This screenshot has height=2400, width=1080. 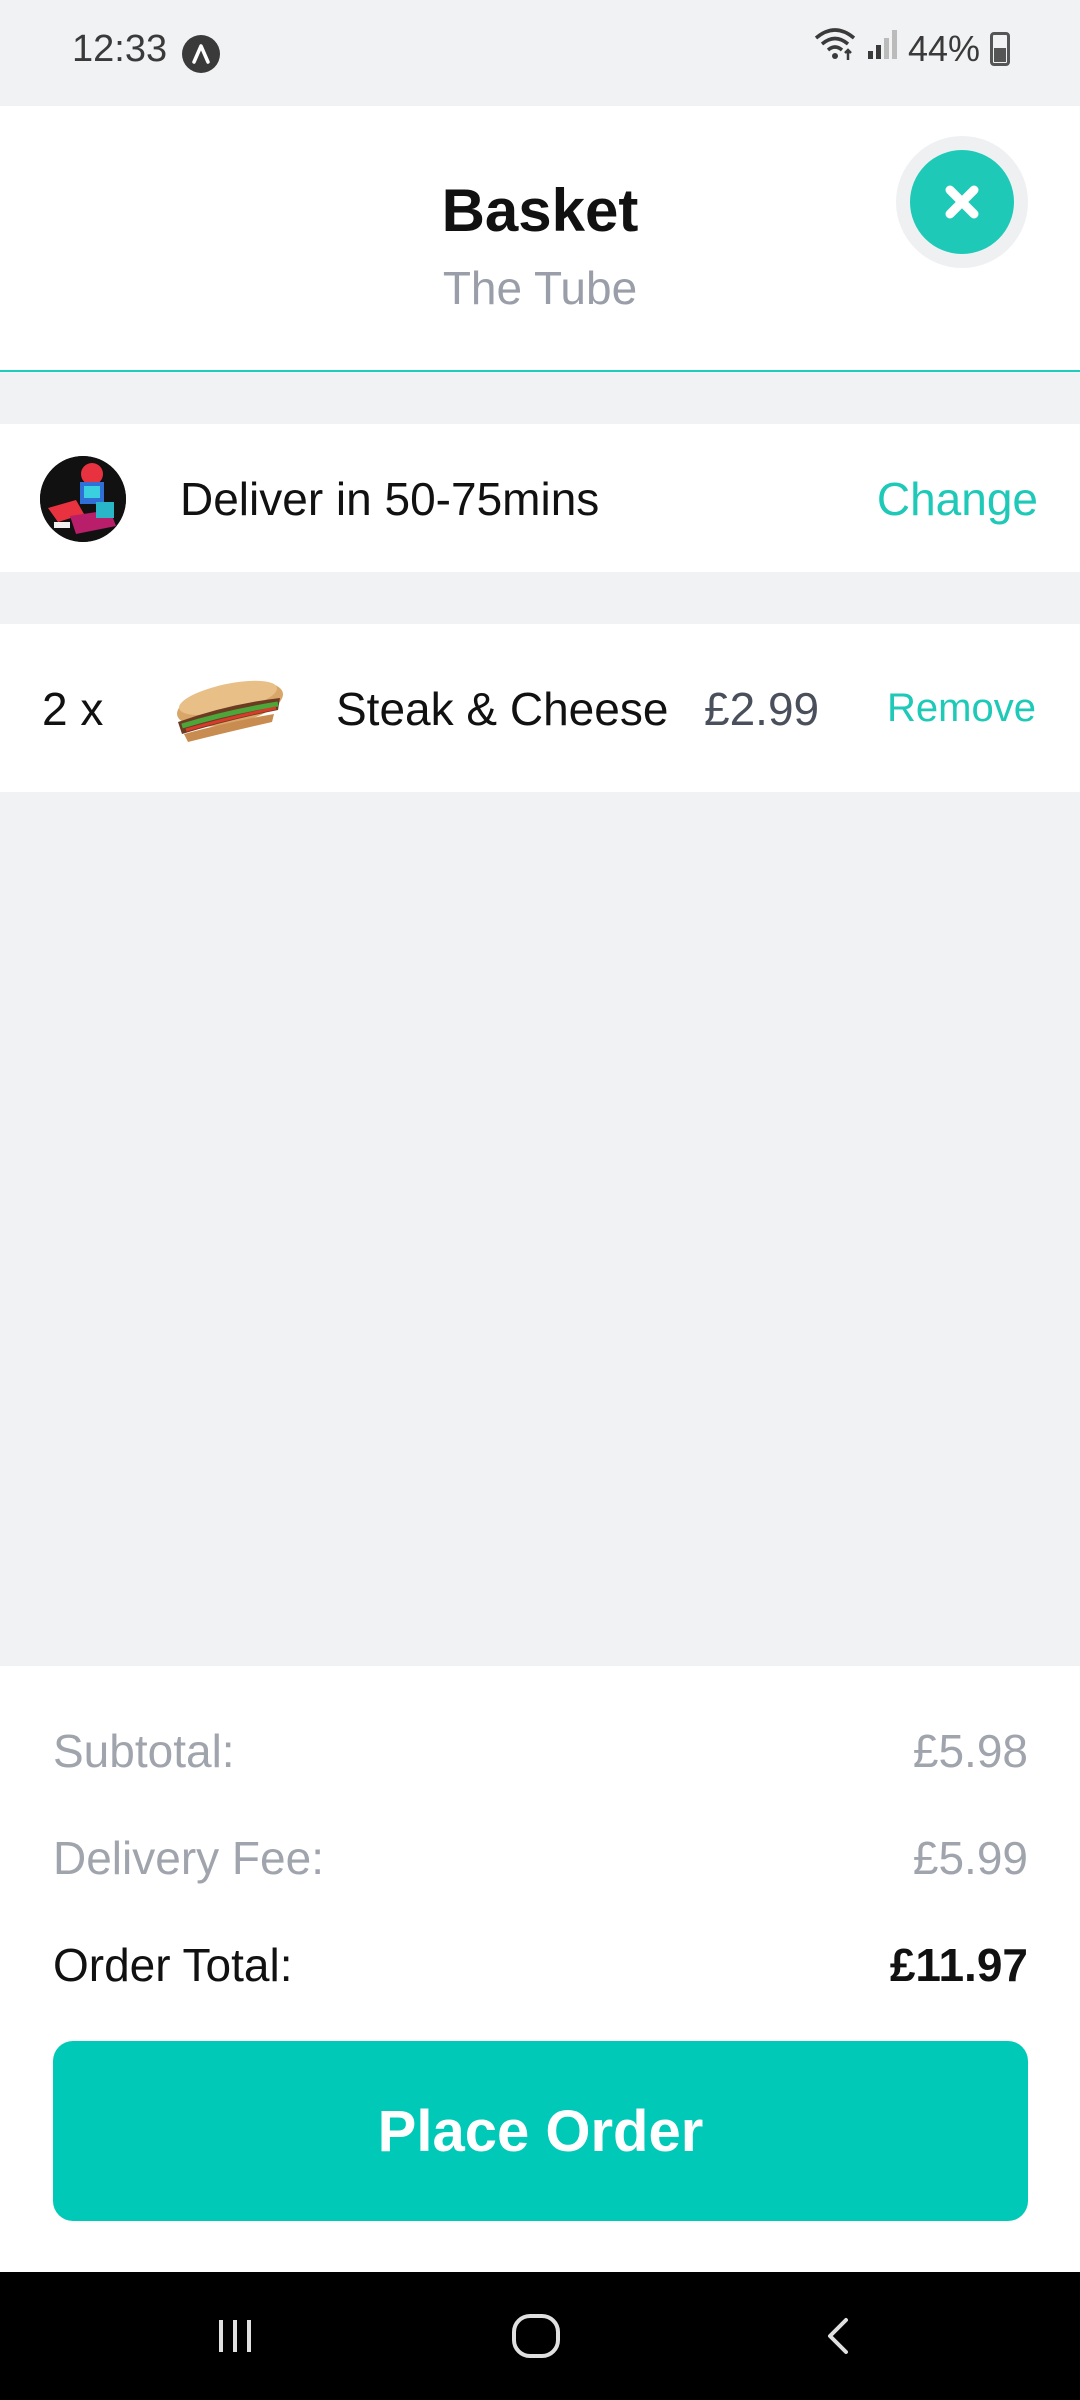 I want to click on change-delivery-link: Change, so click(x=957, y=499).